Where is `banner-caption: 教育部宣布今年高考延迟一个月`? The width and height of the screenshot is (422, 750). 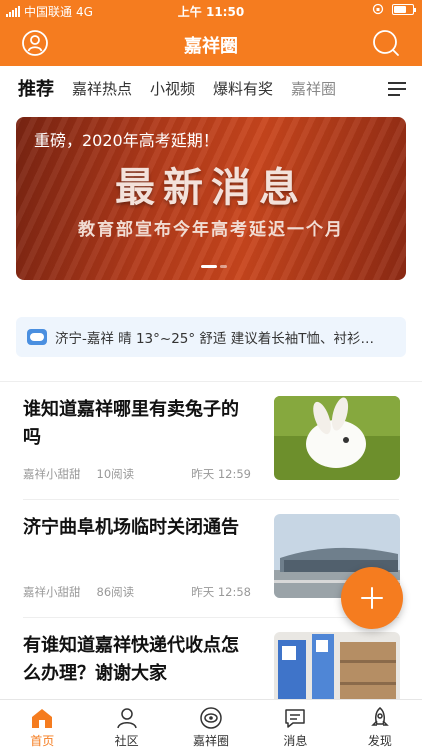
banner-caption: 教育部宣布今年高考延迟一个月 is located at coordinates (211, 230).